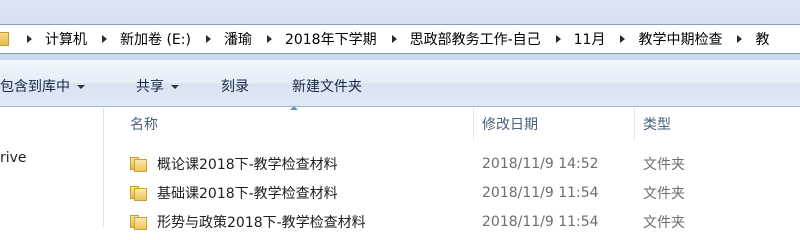 Image resolution: width=800 pixels, height=240 pixels. Describe the element at coordinates (247, 193) in the screenshot. I see `file-name: 基础课2018下-教学检查材料` at that location.